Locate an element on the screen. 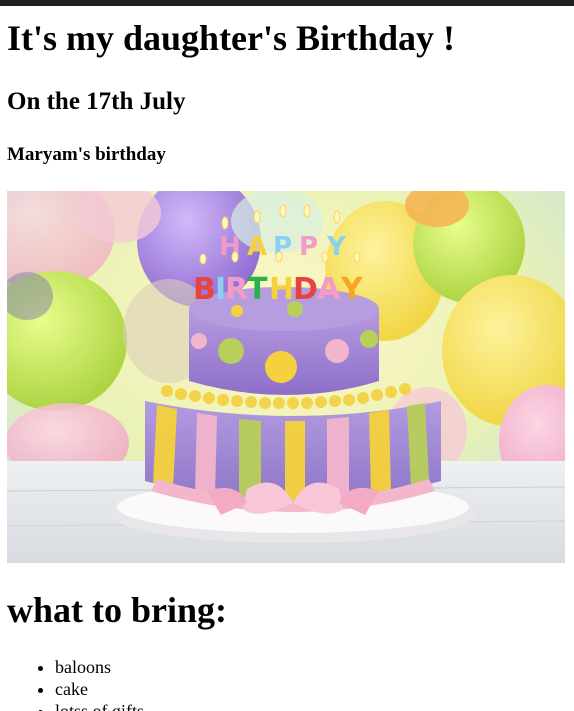 The image size is (574, 711). svg-text: R is located at coordinates (236, 289).